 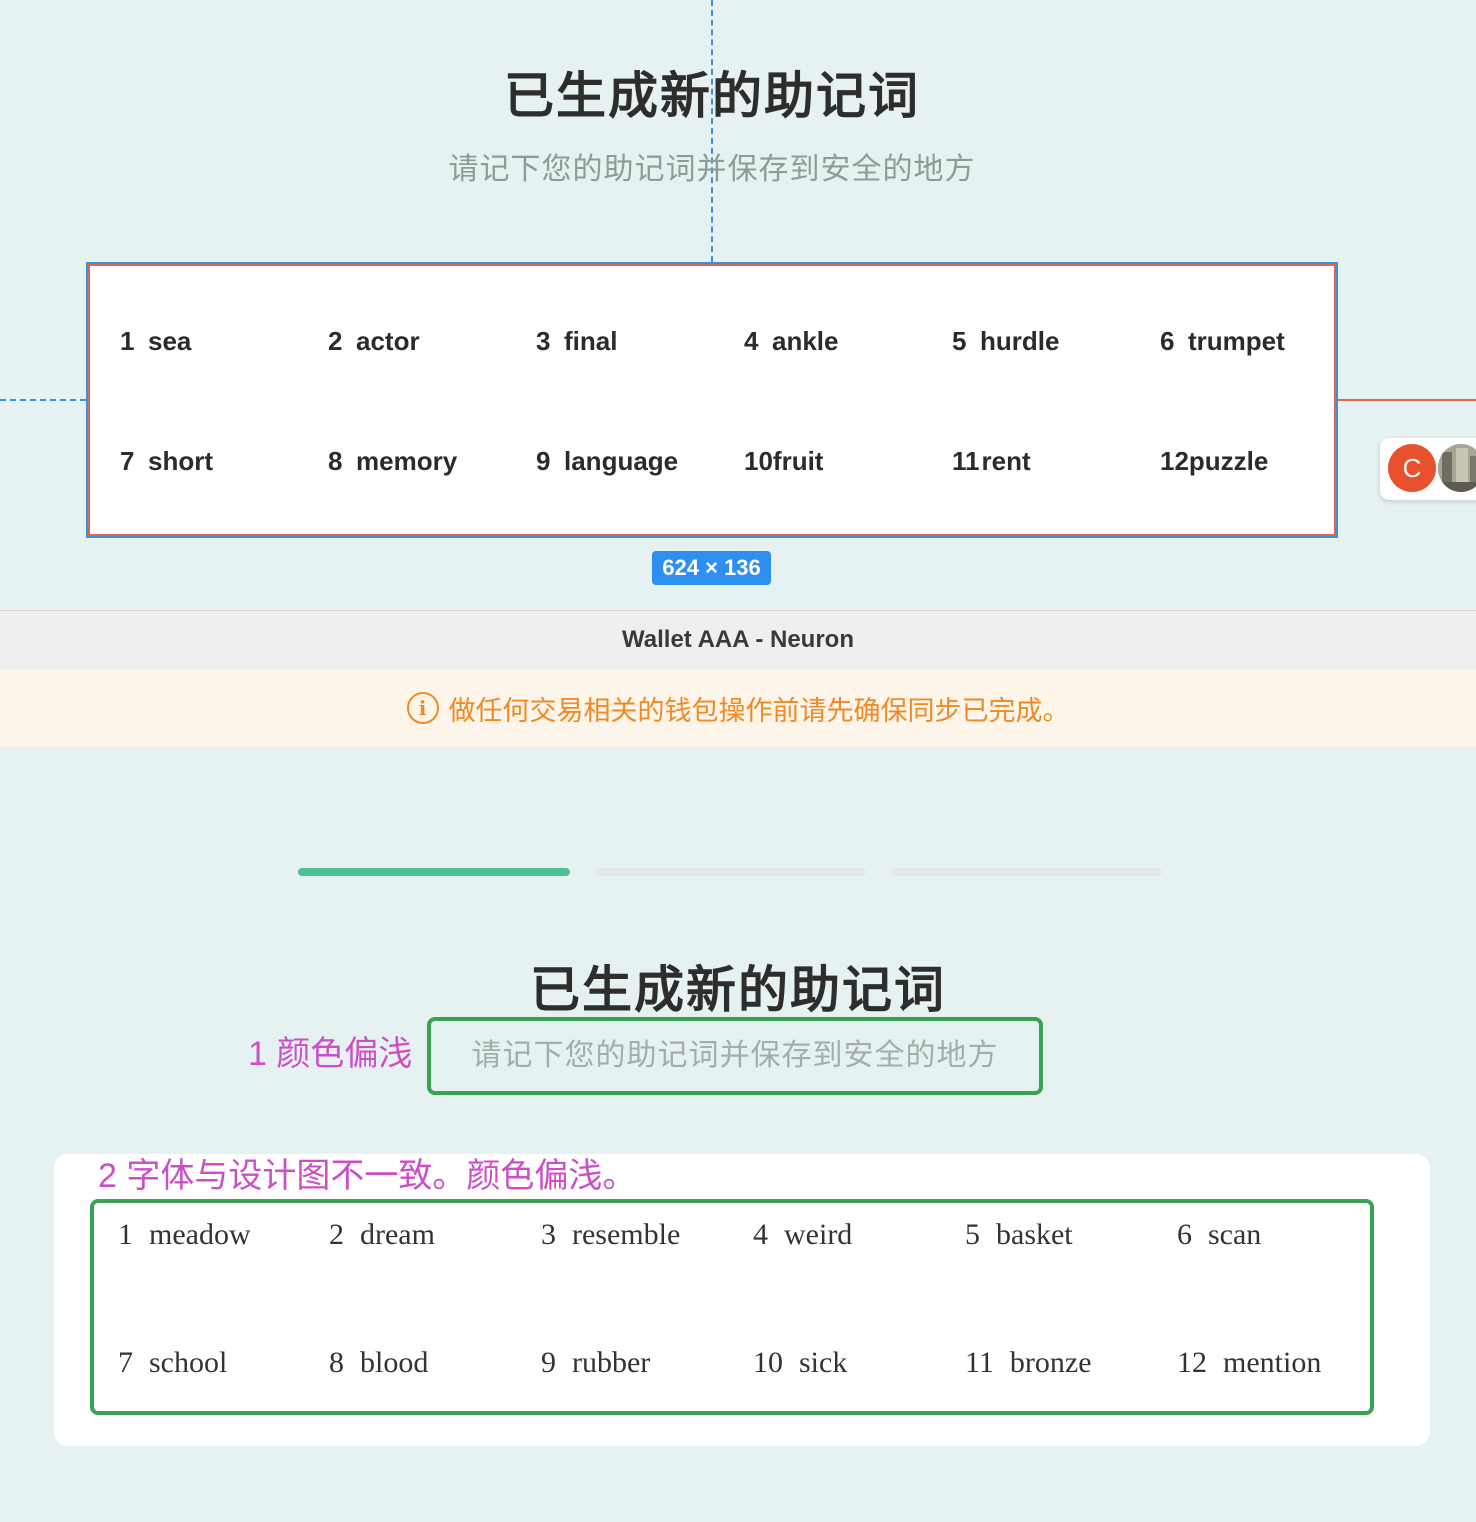 What do you see at coordinates (1407, 400) in the screenshot?
I see `horizontal-guide-line-right` at bounding box center [1407, 400].